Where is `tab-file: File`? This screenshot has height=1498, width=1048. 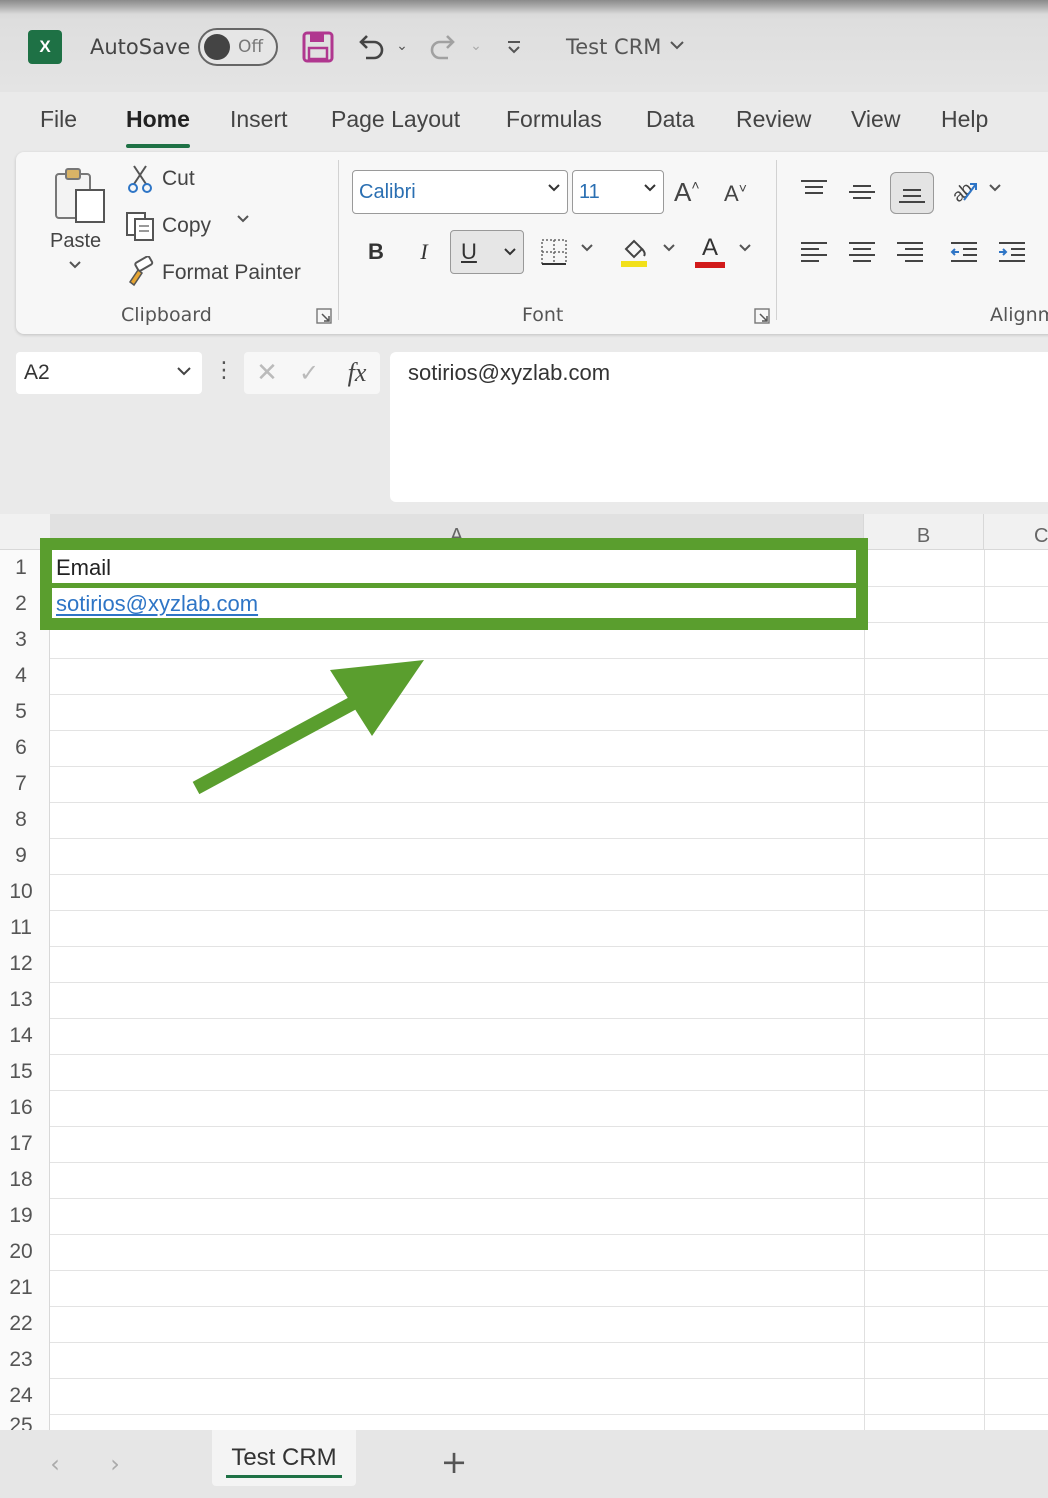
tab-file: File is located at coordinates (58, 123).